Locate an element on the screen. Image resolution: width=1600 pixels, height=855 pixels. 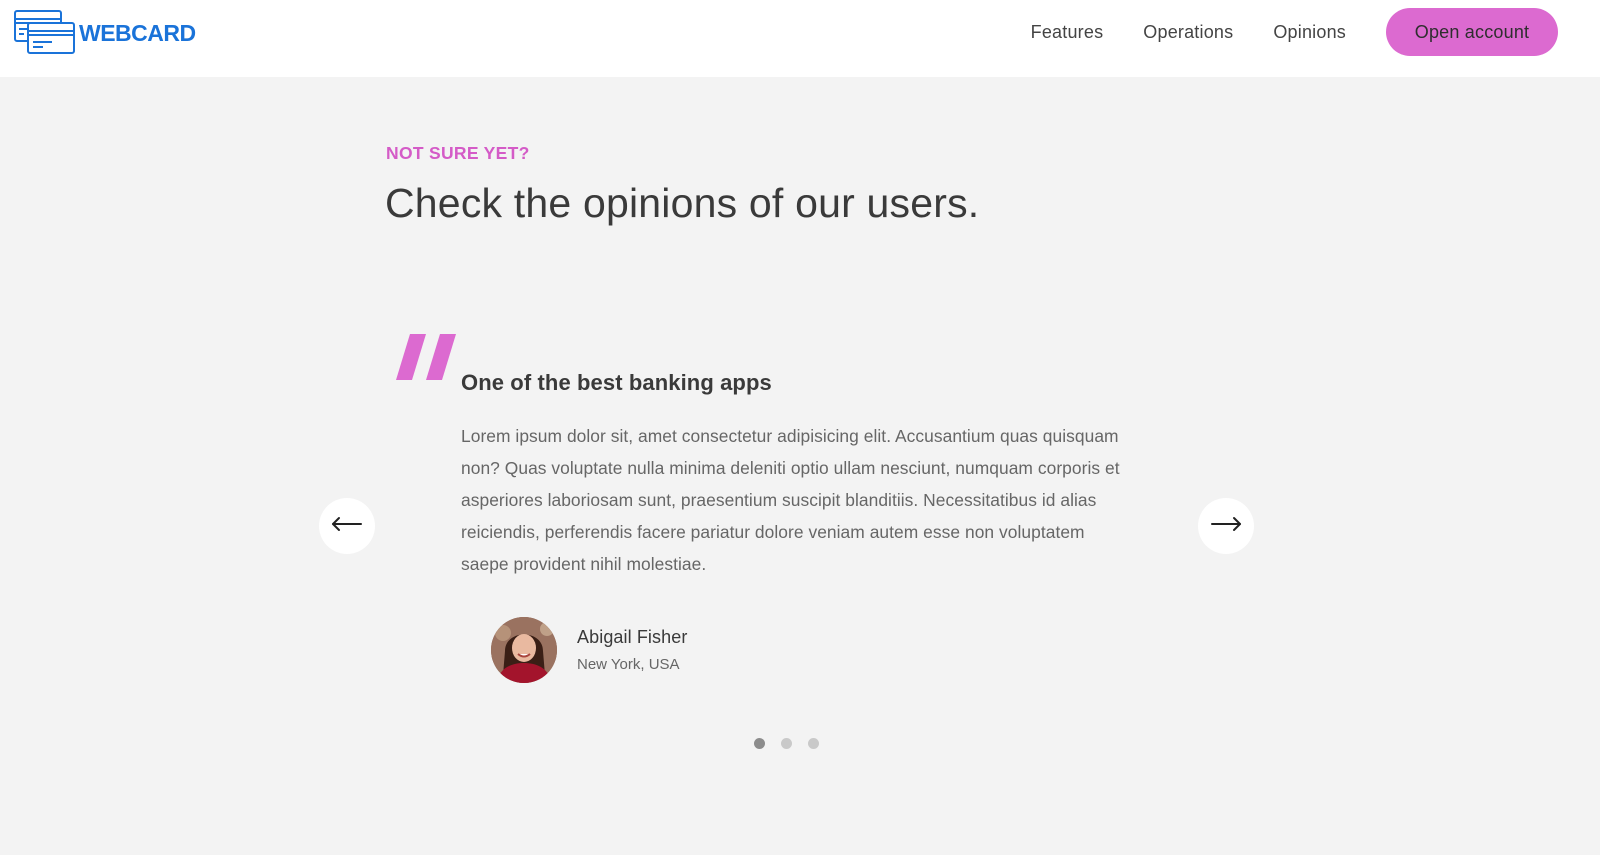
arrow-right-icon is located at coordinates (1226, 526).